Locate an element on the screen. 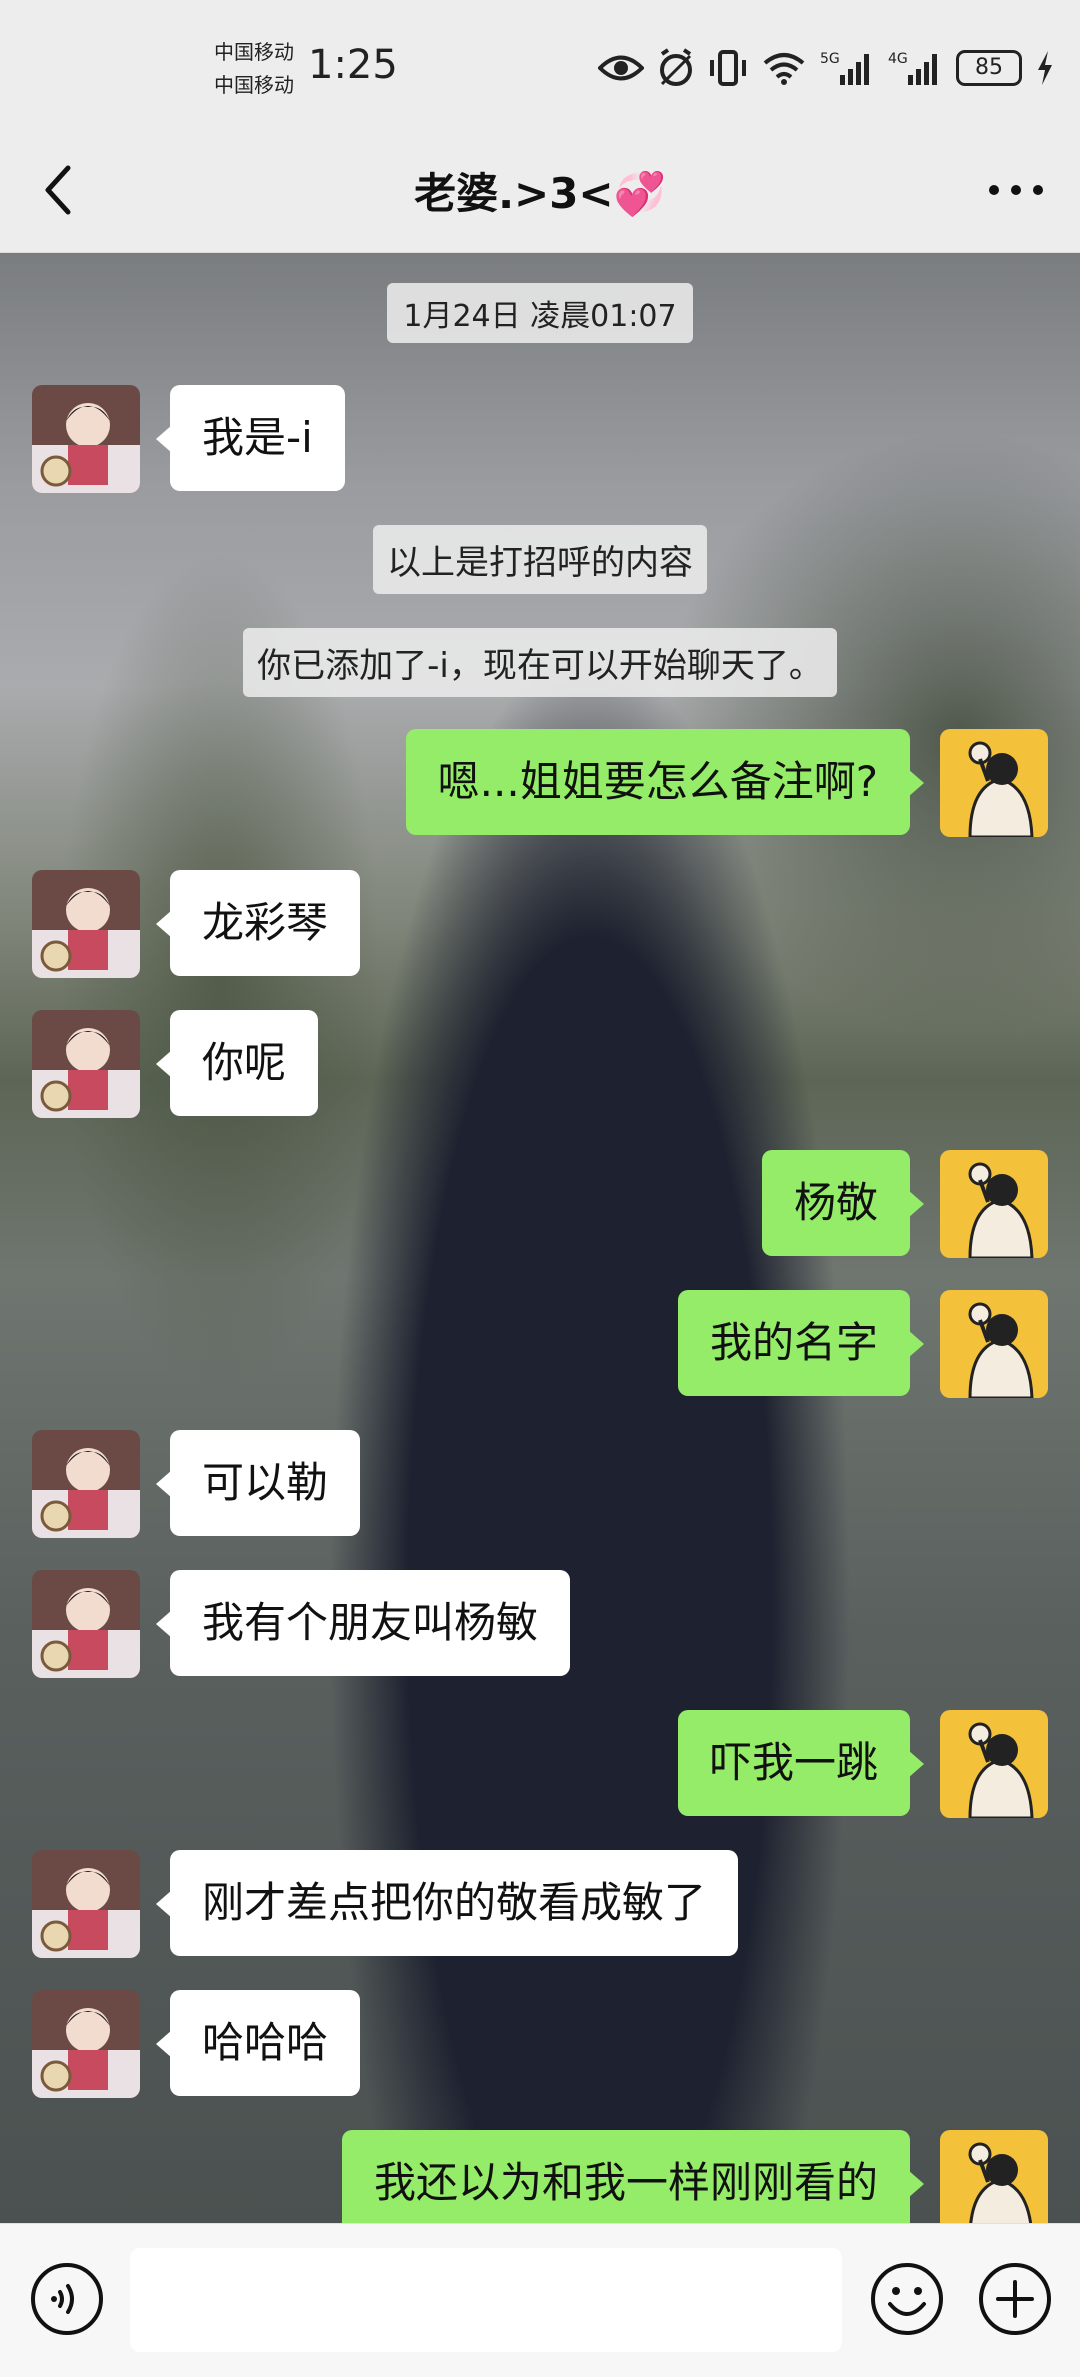 Image resolution: width=1080 pixels, height=2377 pixels. svg-text: 5G is located at coordinates (830, 59).